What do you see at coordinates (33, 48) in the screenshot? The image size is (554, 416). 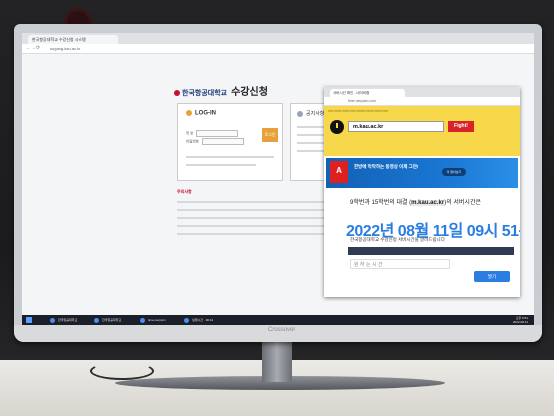 I see `nav-arrows-icon: ←→⟳` at bounding box center [33, 48].